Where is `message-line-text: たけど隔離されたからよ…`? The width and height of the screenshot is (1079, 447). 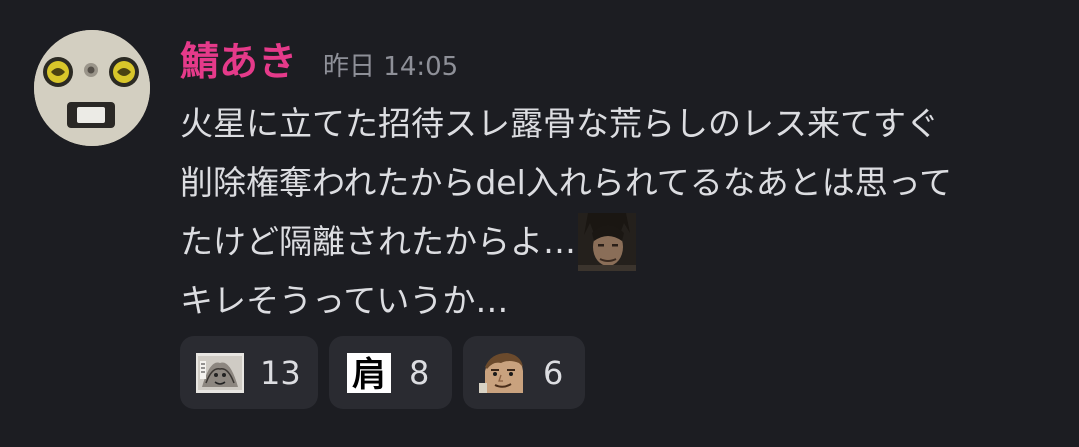 message-line-text: たけど隔離されたからよ… is located at coordinates (378, 241).